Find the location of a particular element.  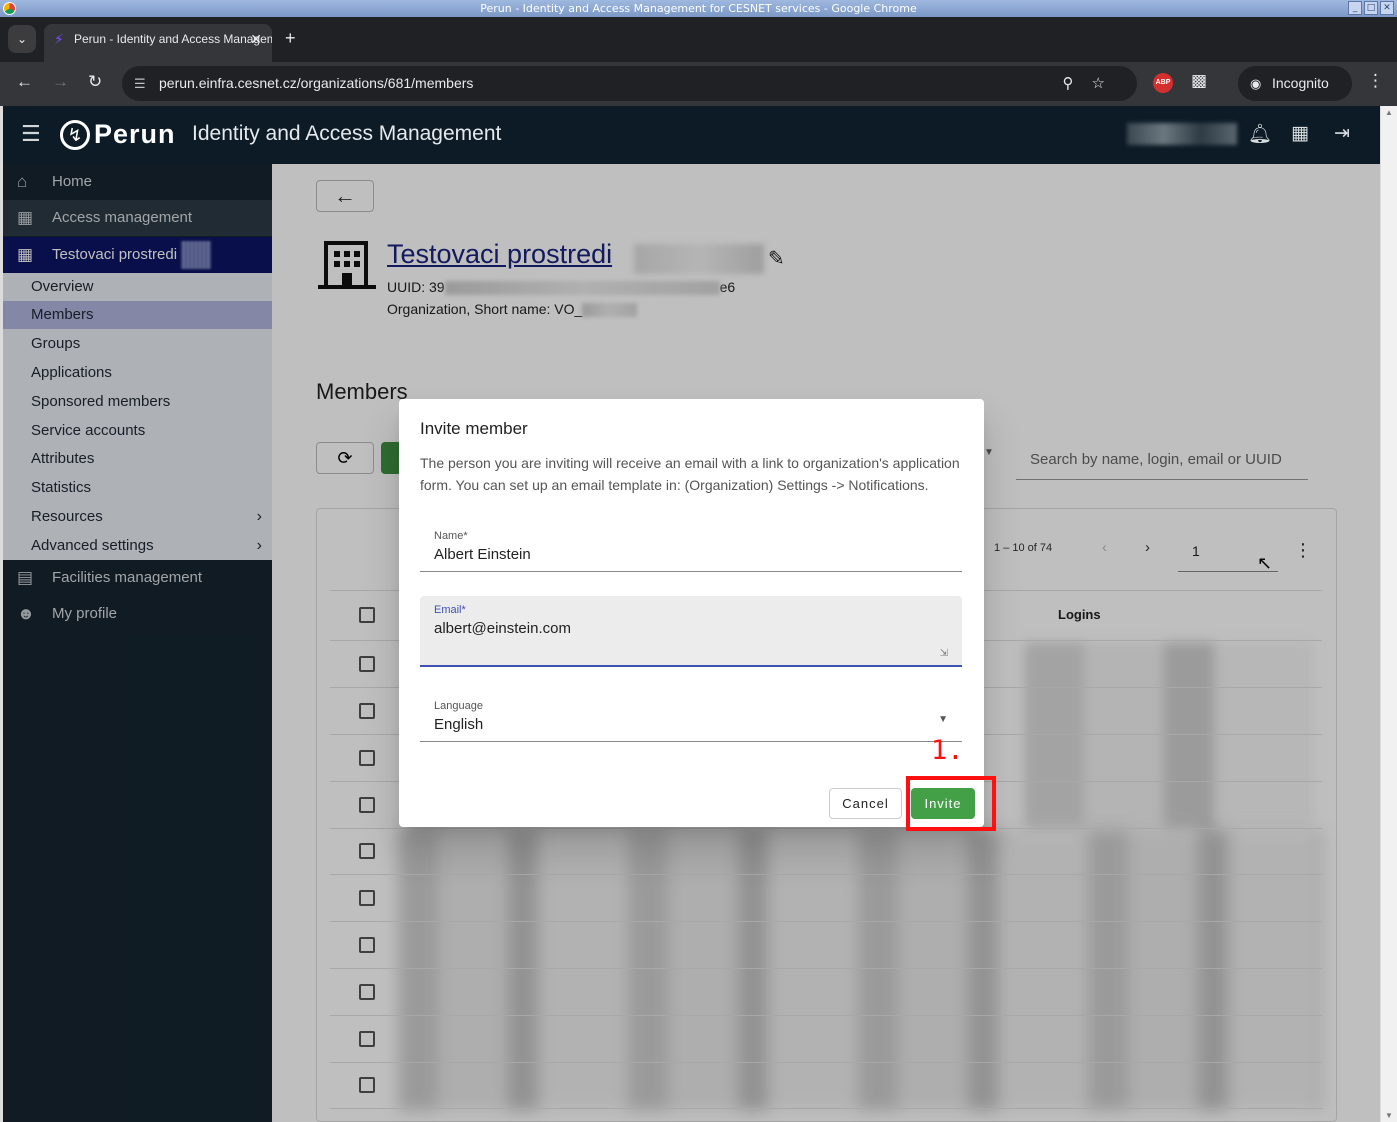

incognito-icon: ◉ is located at coordinates (1256, 83).